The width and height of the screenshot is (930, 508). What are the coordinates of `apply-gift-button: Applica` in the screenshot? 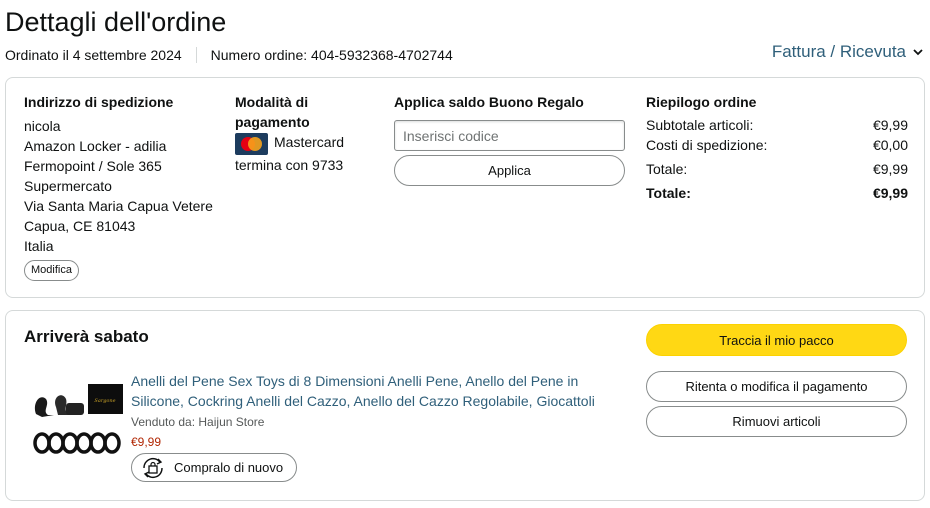 It's located at (509, 170).